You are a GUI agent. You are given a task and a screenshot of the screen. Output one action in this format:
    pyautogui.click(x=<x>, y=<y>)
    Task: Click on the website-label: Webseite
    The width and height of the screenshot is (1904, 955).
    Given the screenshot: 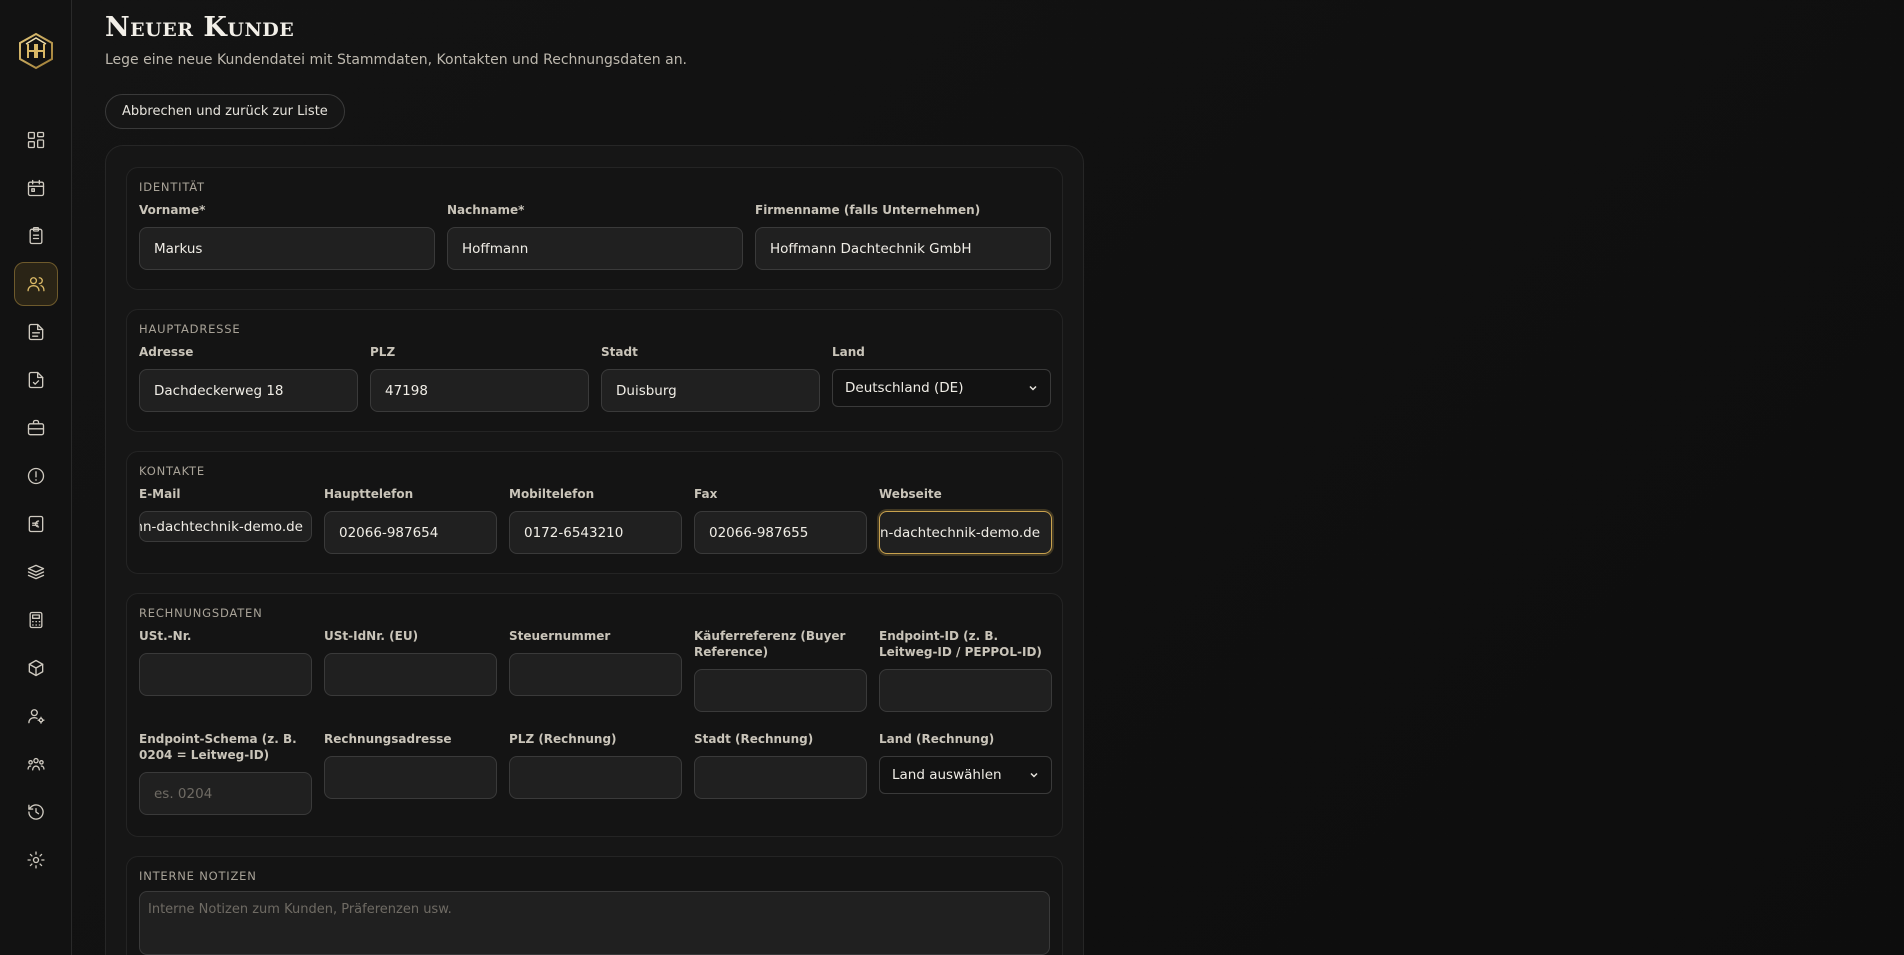 What is the action you would take?
    pyautogui.click(x=910, y=494)
    